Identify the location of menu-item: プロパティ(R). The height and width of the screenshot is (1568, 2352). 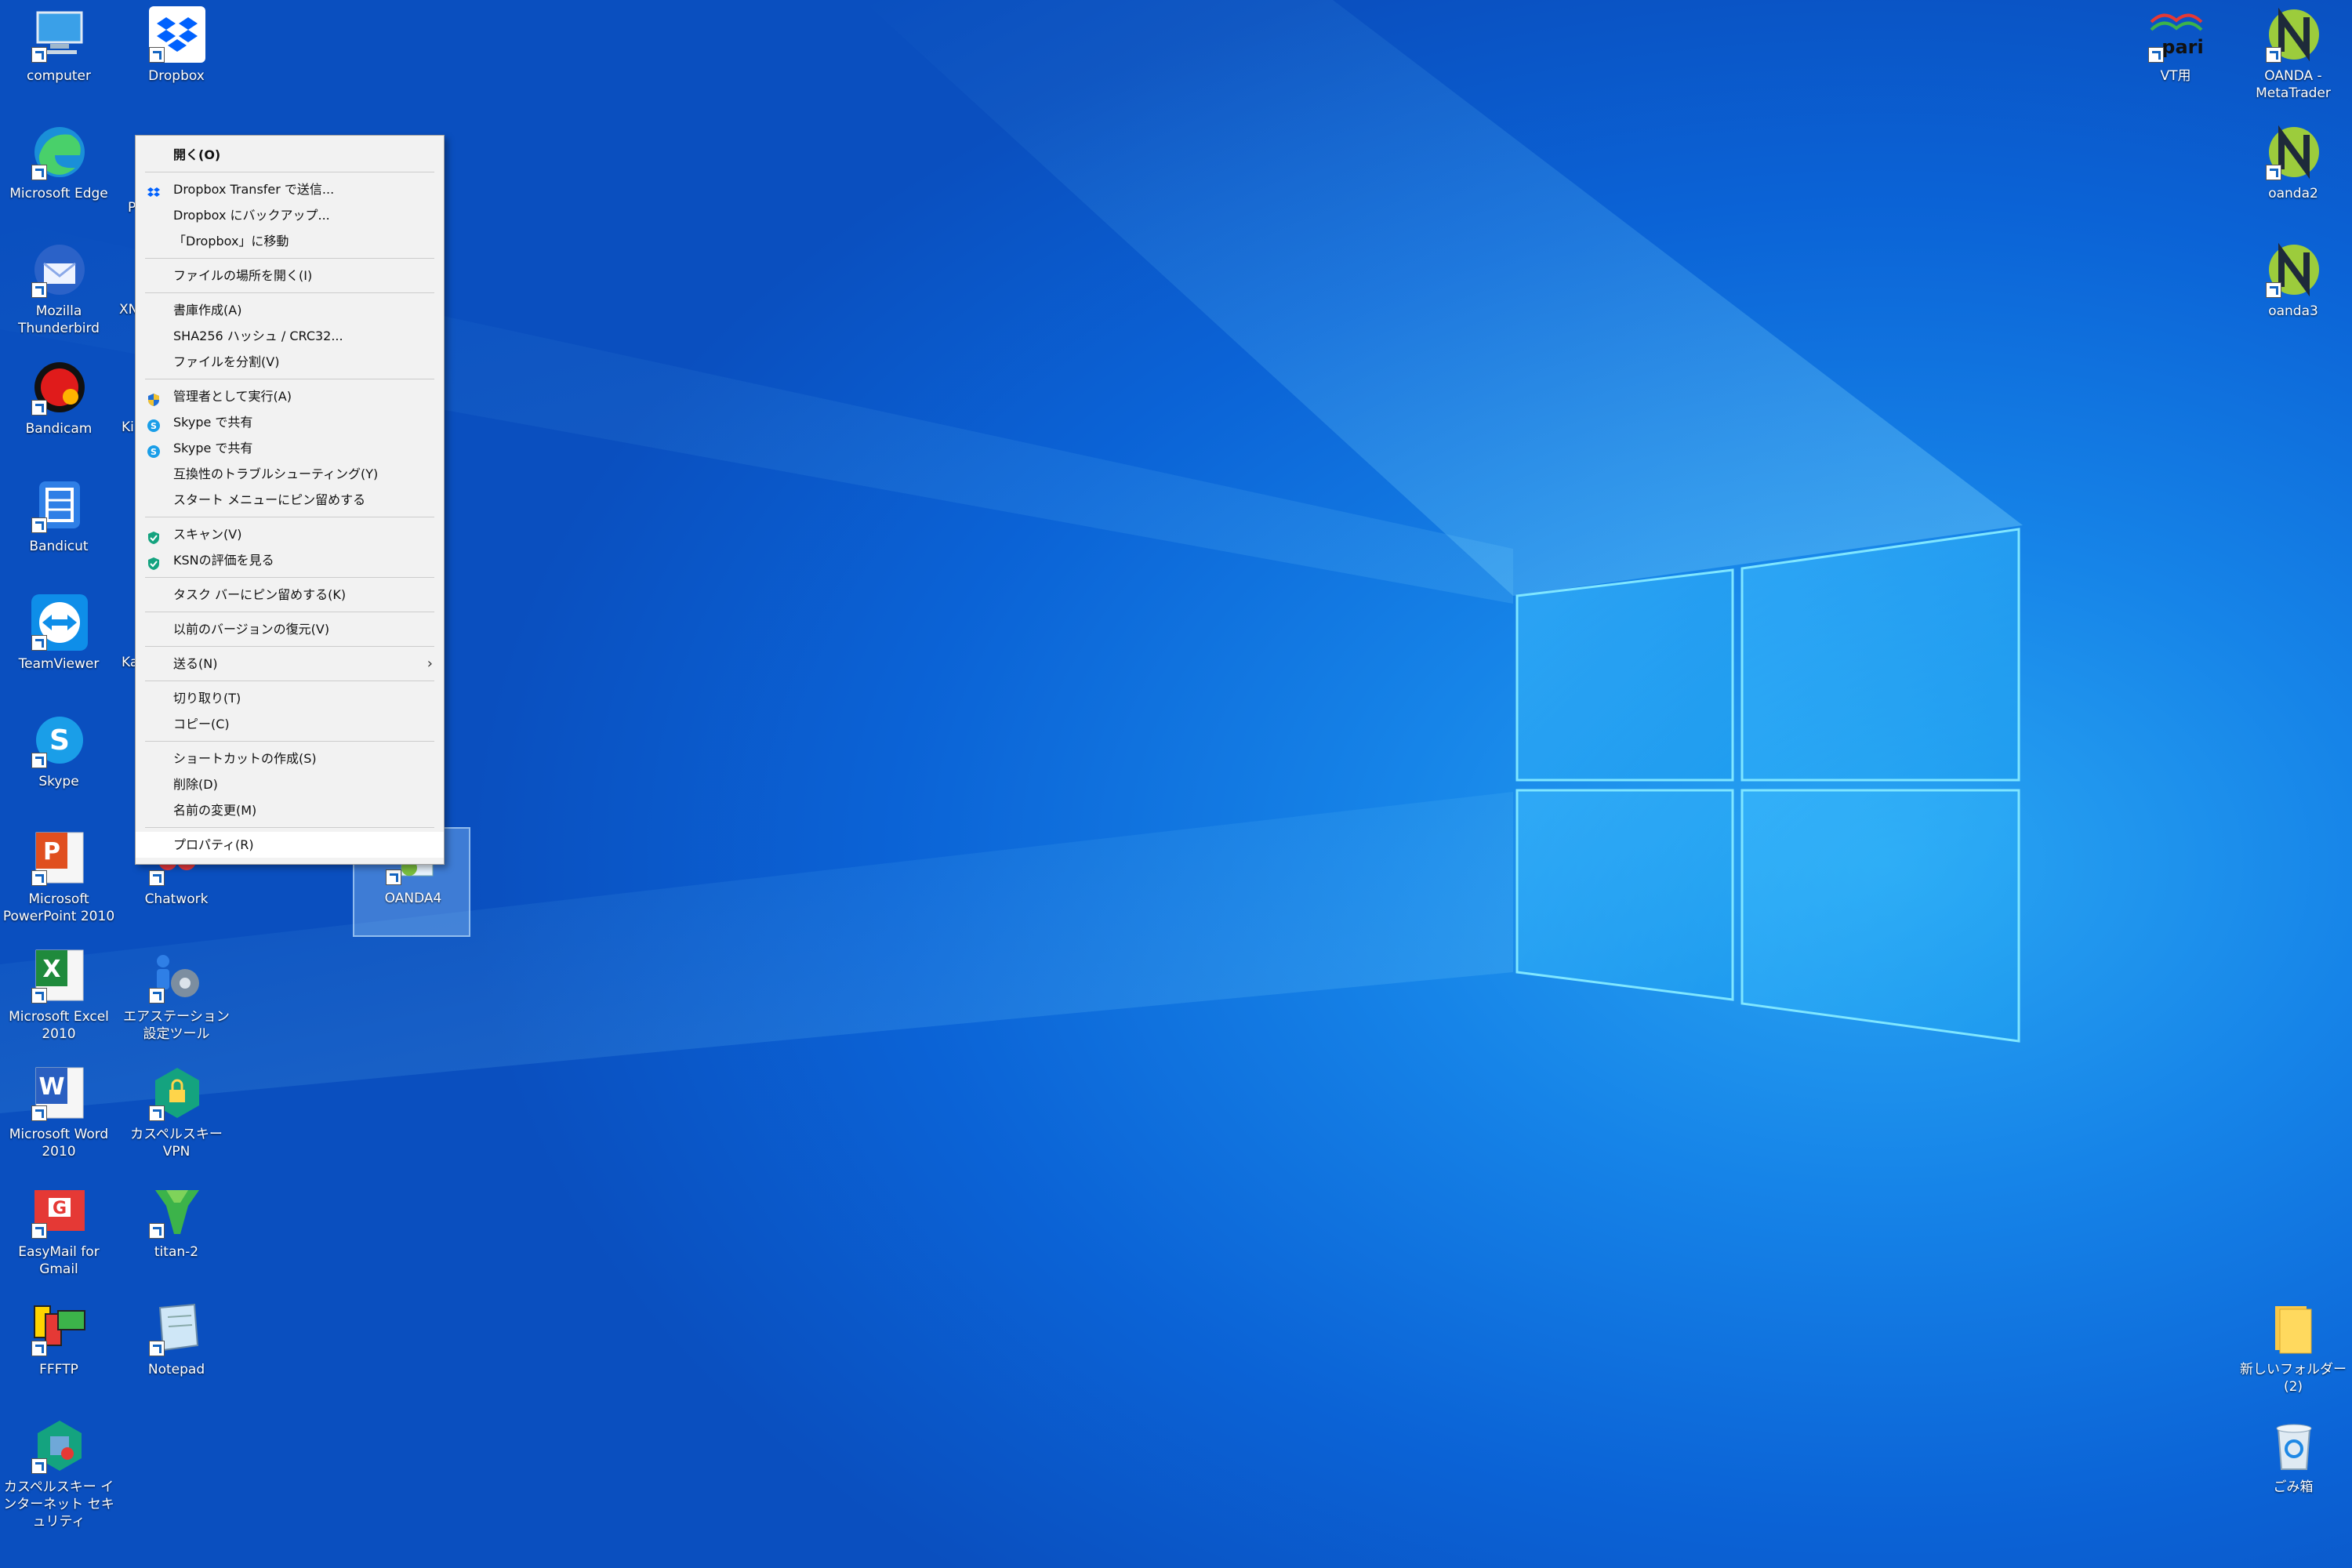
(290, 845).